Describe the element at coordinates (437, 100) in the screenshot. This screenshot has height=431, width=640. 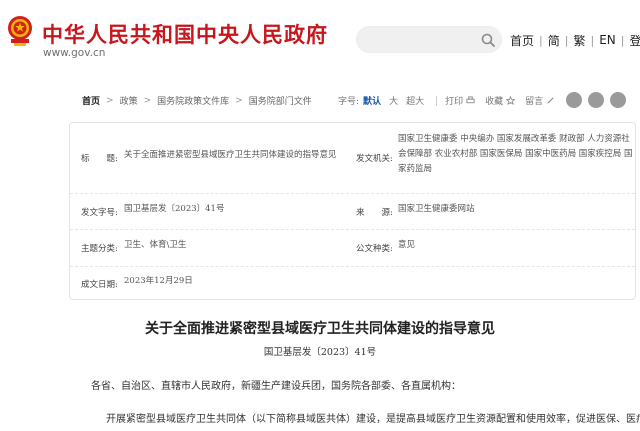
I see `tools-divider` at that location.